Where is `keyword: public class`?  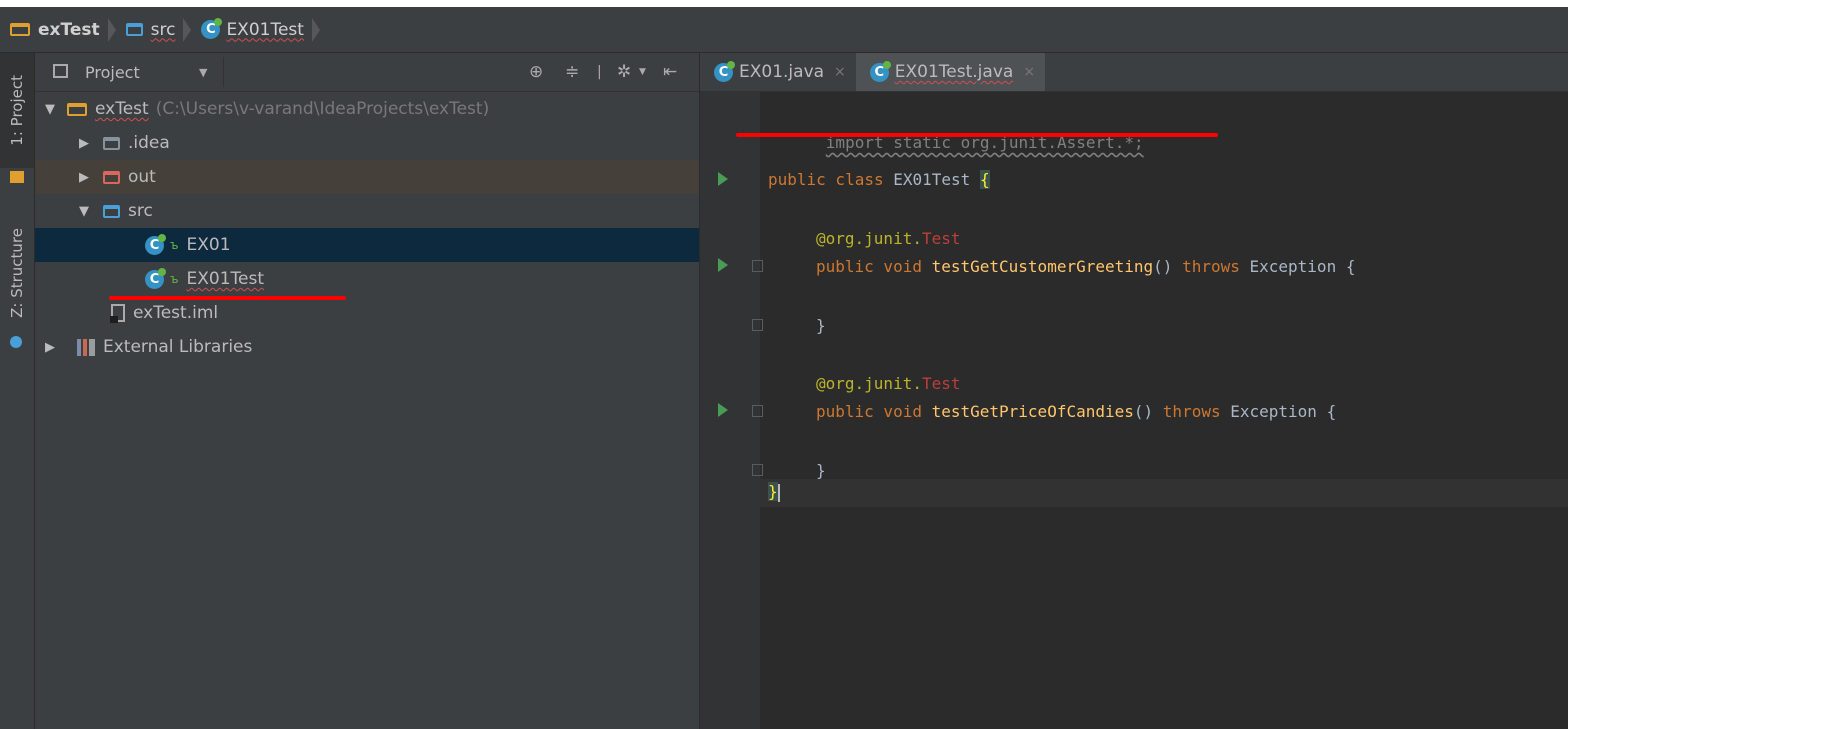 keyword: public class is located at coordinates (831, 179).